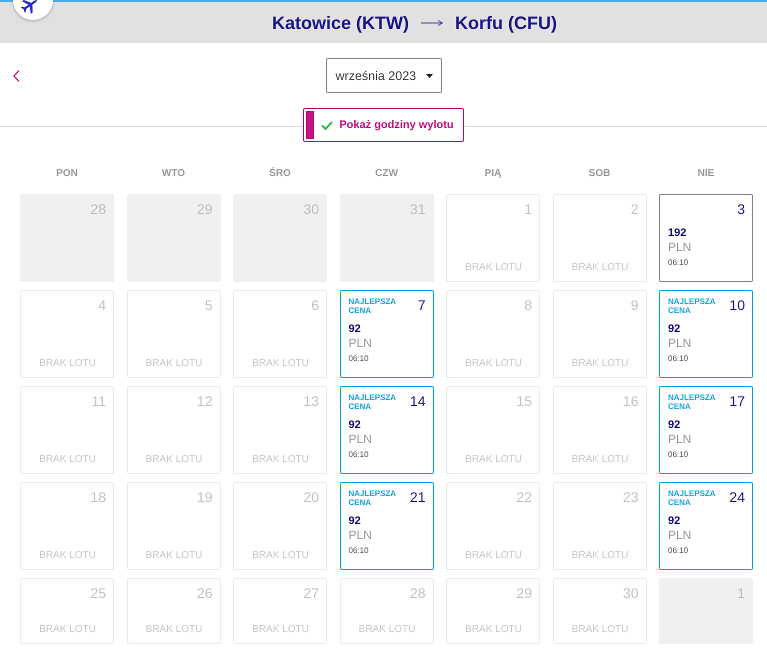 Image resolution: width=767 pixels, height=653 pixels. Describe the element at coordinates (387, 526) in the screenshot. I see `day-cell: NAJLEPSZA CENA 21 92 PLN 06:10` at that location.